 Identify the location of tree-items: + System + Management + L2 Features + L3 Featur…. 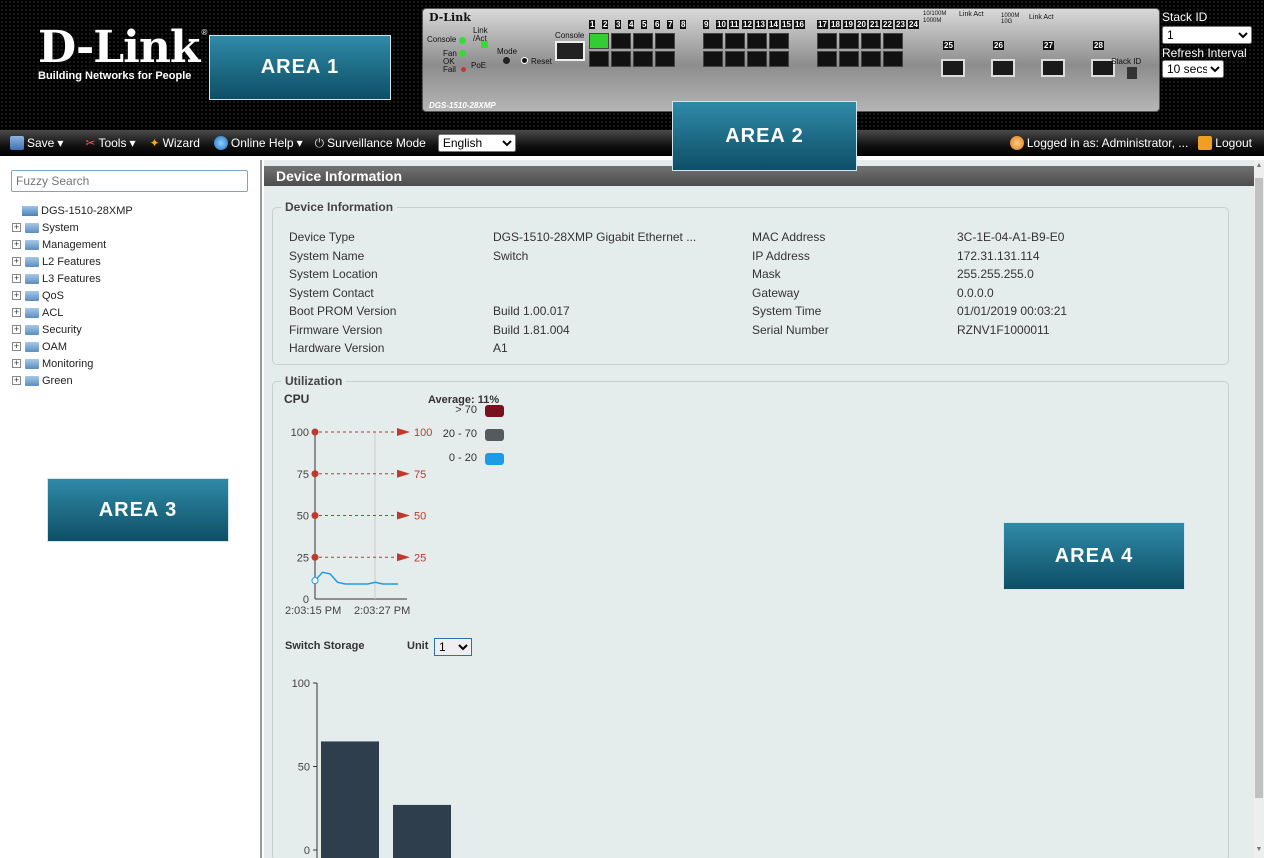
(72, 304).